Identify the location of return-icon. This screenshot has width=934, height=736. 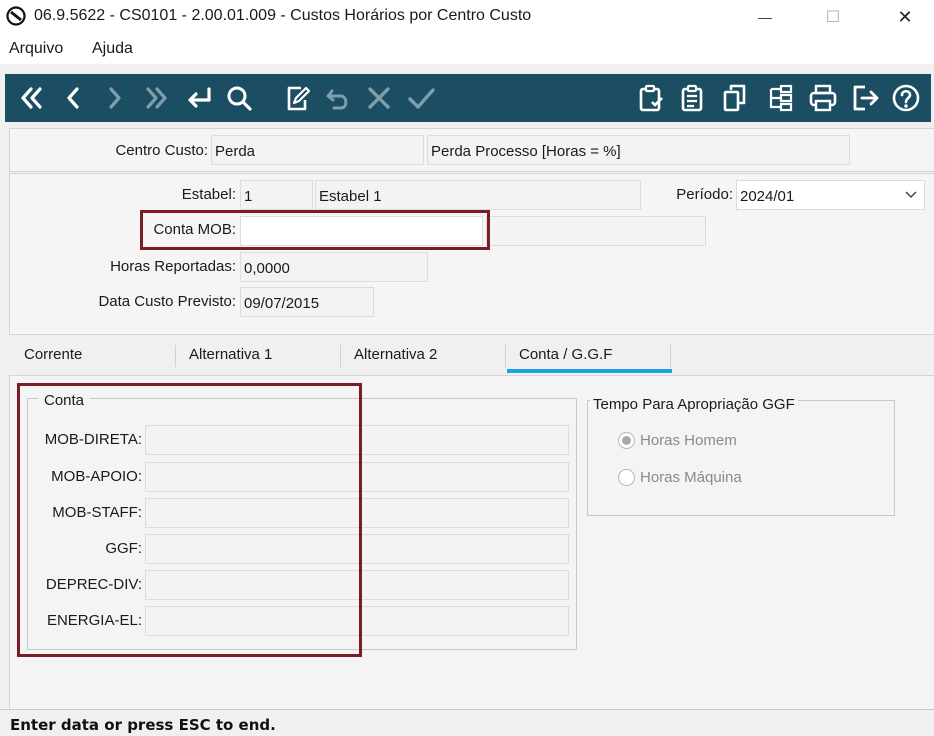
(199, 98).